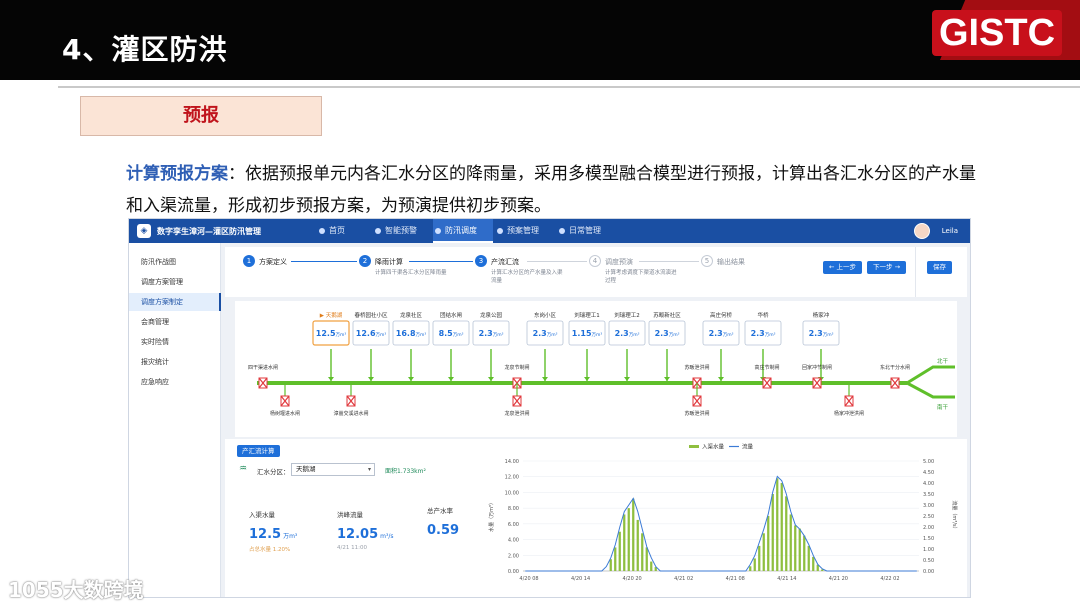 Image resolution: width=1080 pixels, height=607 pixels. I want to click on description-highlight: 计算预报方案, so click(177, 174).